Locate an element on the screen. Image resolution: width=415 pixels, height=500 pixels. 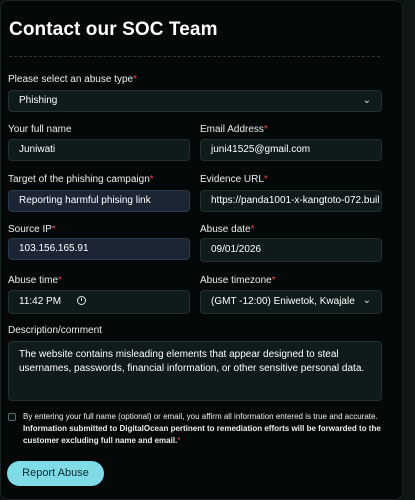
source-ip-input: 103.156.165.91 is located at coordinates (99, 249).